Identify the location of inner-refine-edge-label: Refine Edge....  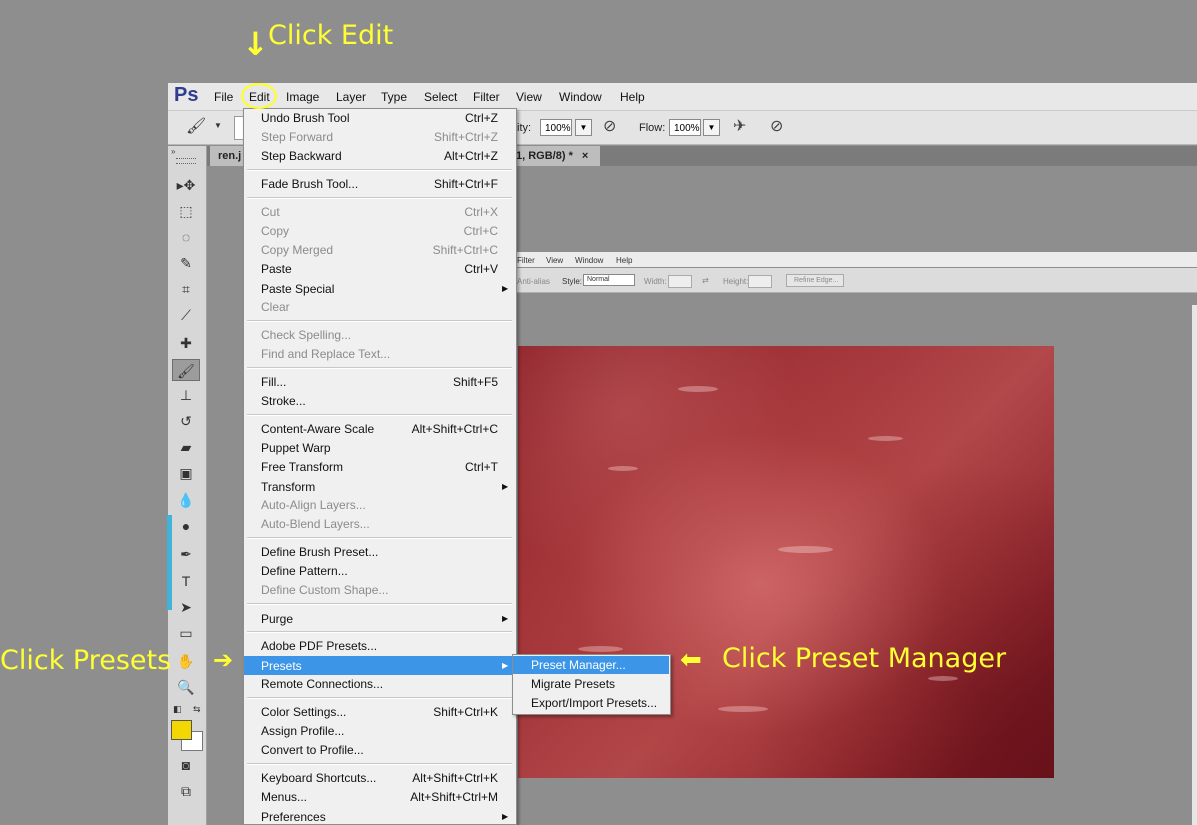
(816, 280).